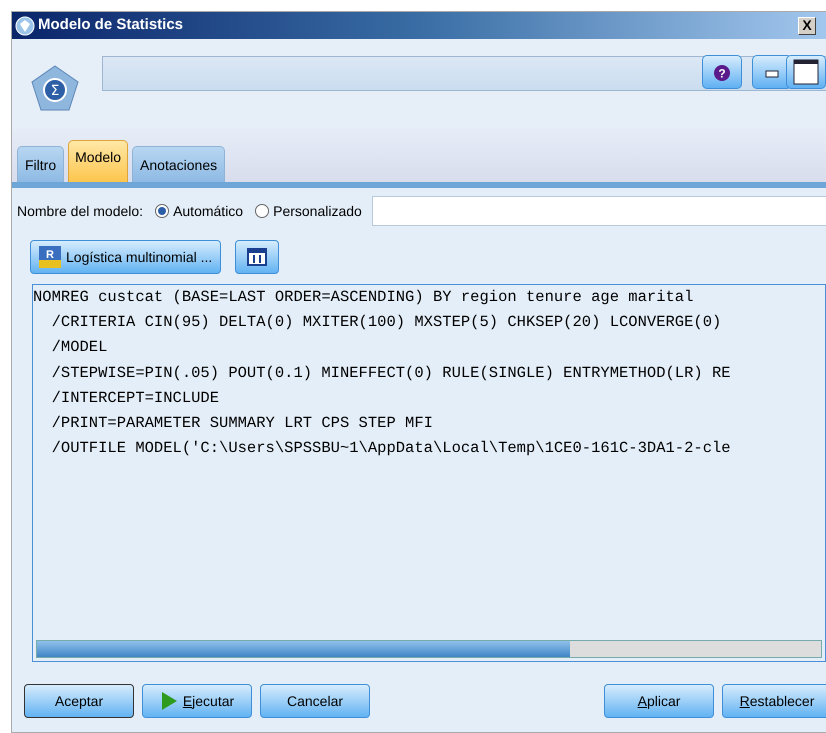 This screenshot has height=733, width=826. I want to click on r-extension-icon: R, so click(50, 257).